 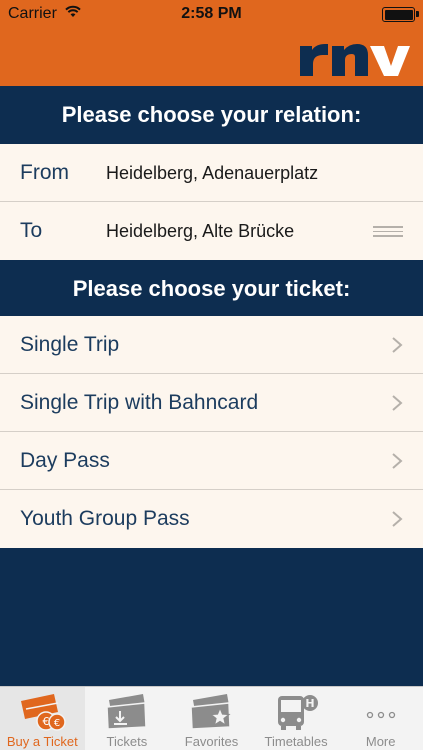 I want to click on status-bar: Carrier 2:58 PM, so click(x=211, y=14).